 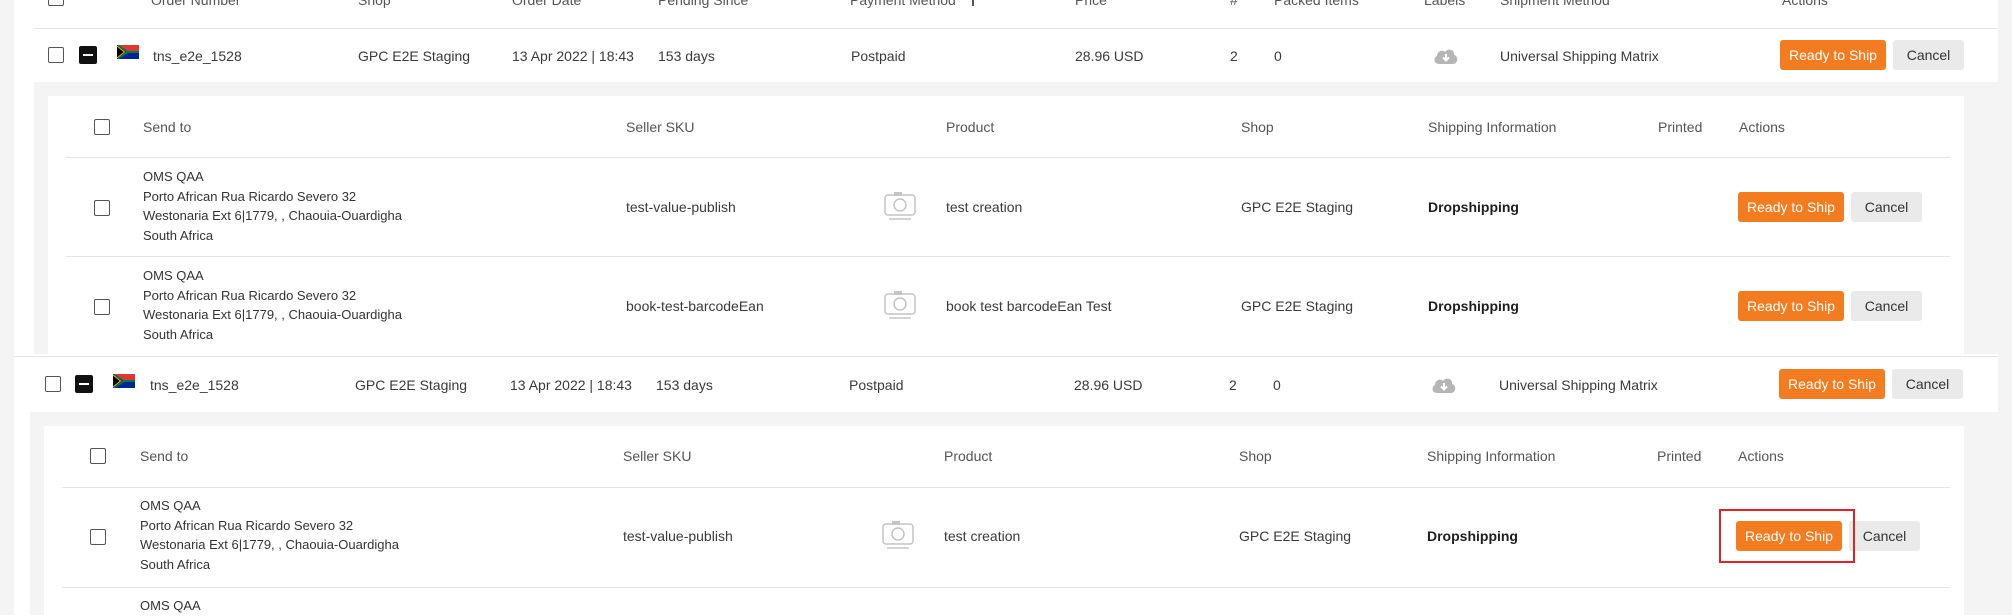 I want to click on page-background-right, so click(x=2005, y=307).